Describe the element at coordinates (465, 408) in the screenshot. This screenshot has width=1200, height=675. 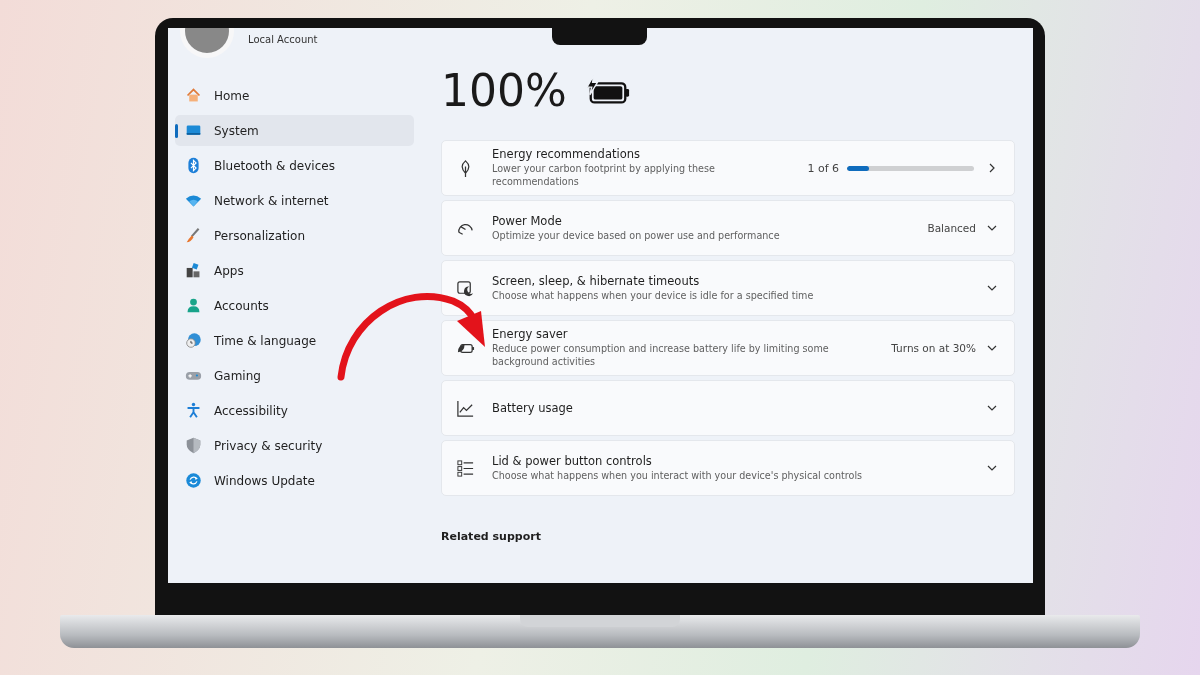
I see `line-chart-icon` at that location.